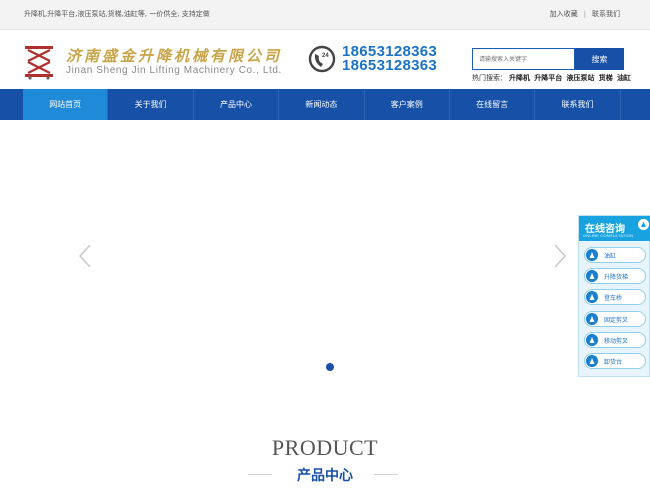  Describe the element at coordinates (614, 228) in the screenshot. I see `consult-header: 在线咨询 ONLINE CONSULTATION` at that location.